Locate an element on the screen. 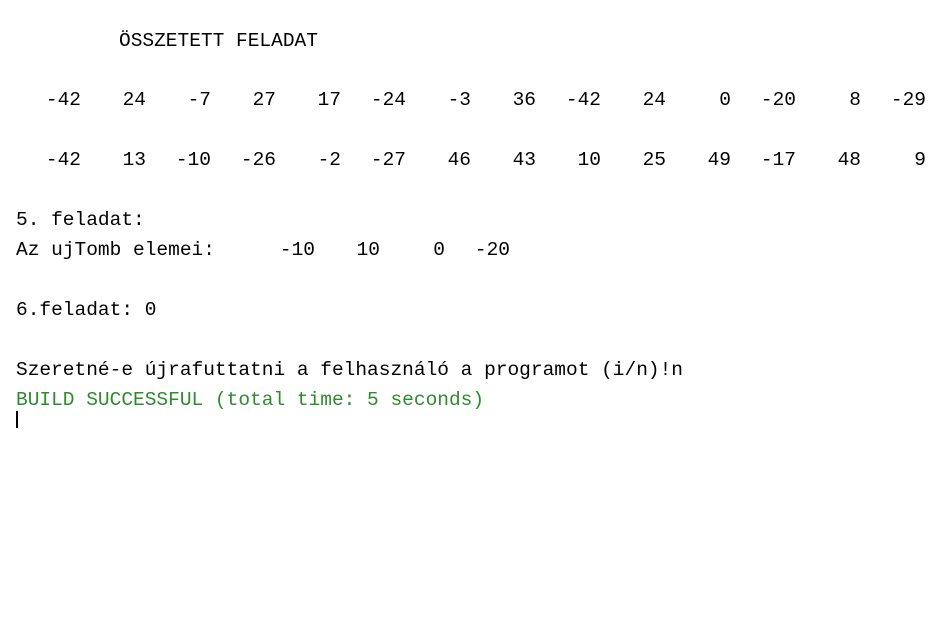 This screenshot has width=941, height=630. row2-value: 46 is located at coordinates (459, 160).